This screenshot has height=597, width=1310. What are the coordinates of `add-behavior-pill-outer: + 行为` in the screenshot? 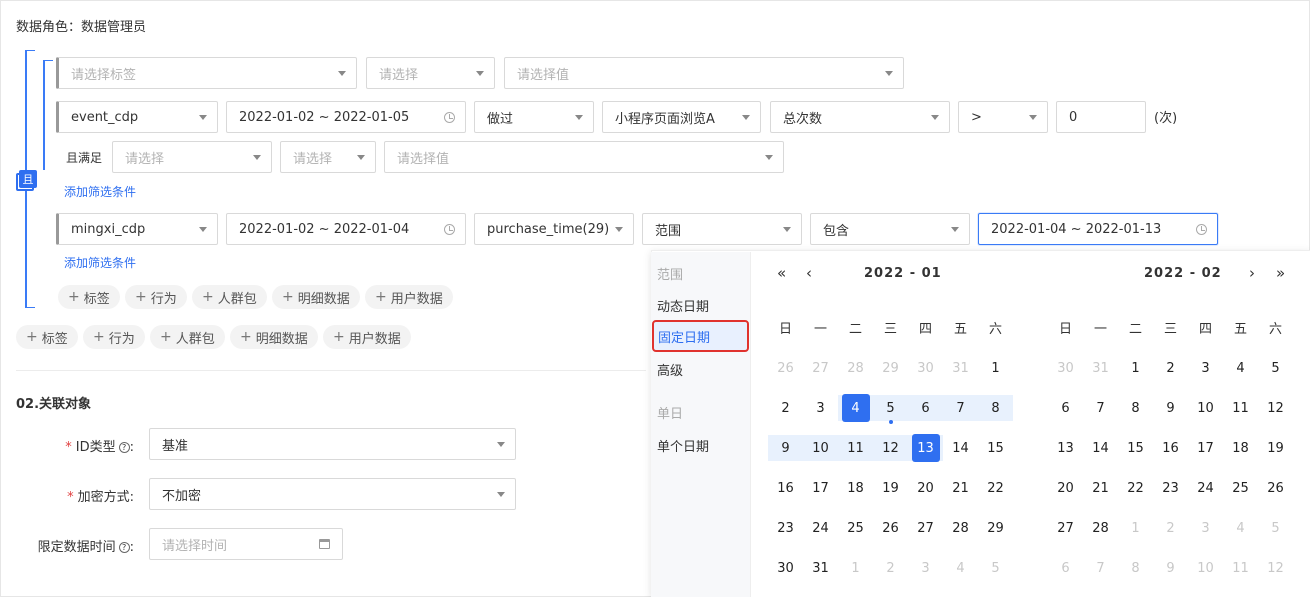 It's located at (114, 337).